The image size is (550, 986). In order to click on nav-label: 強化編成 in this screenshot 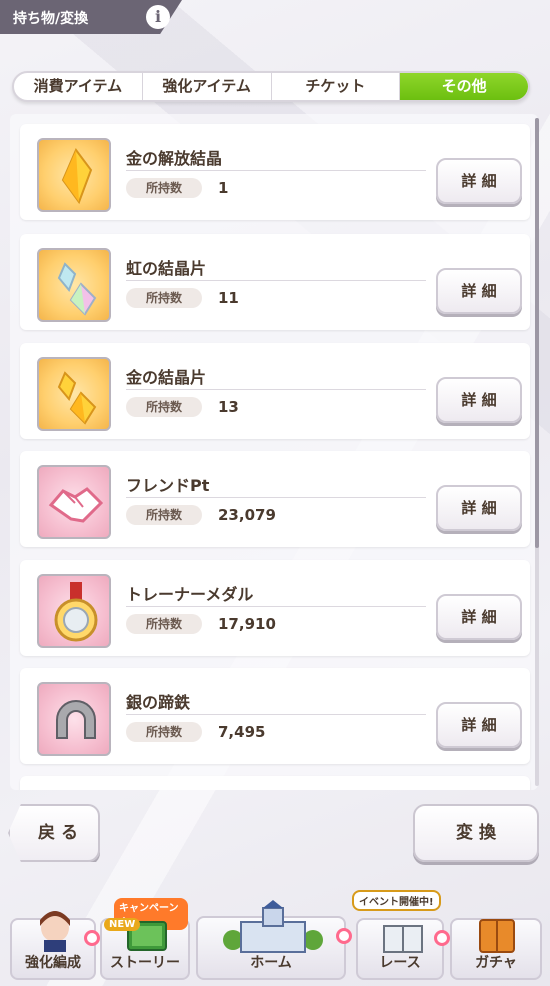, I will do `click(53, 963)`.